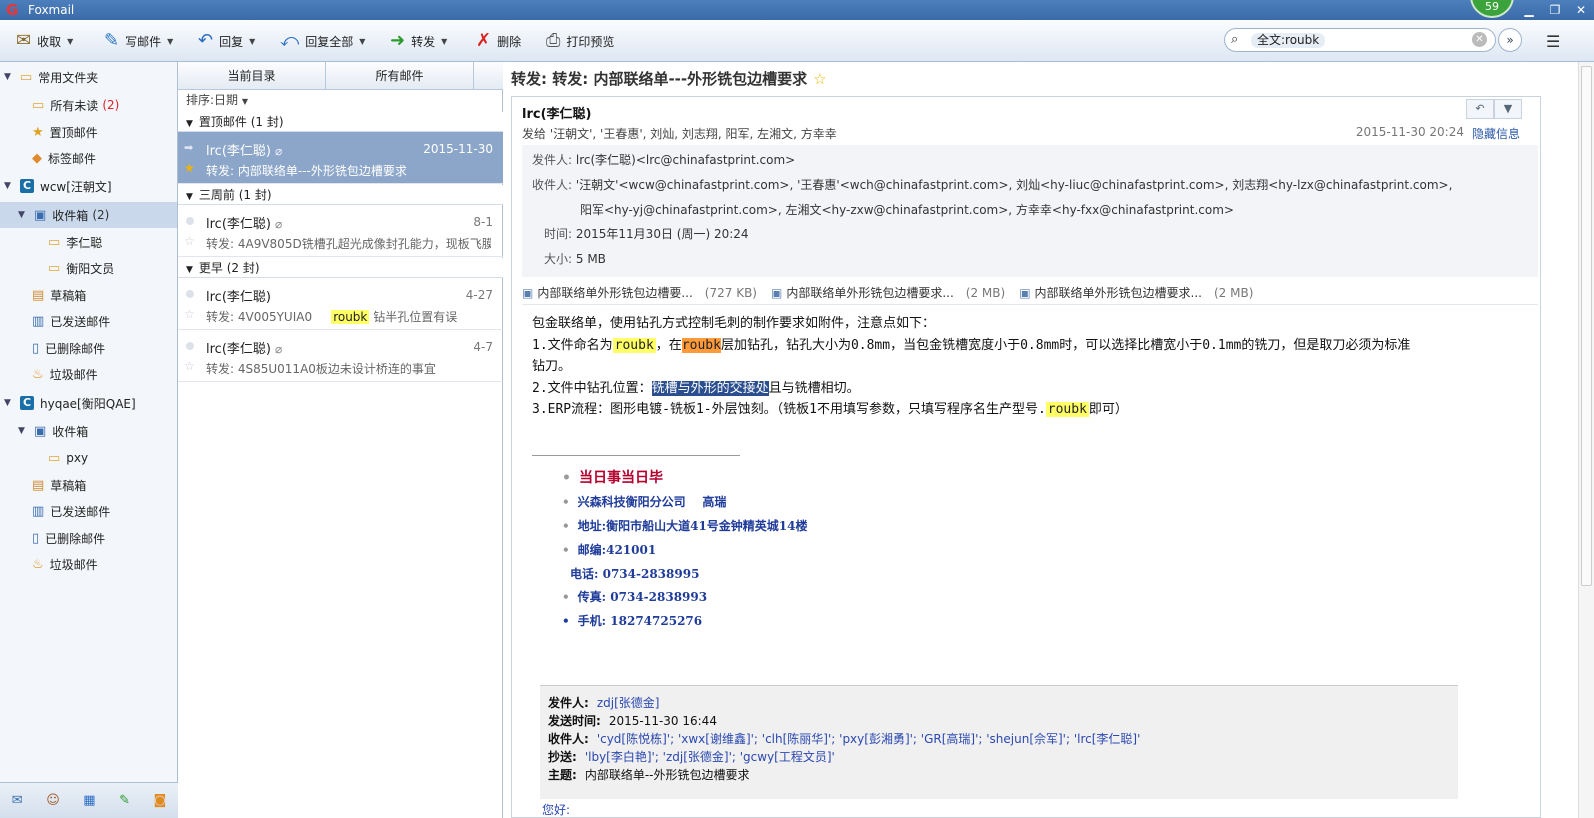 The image size is (1594, 818). Describe the element at coordinates (88, 215) in the screenshot. I see `sidebar-item-inbox-wcw: ▼ ▣ 收件箱 (2)` at that location.